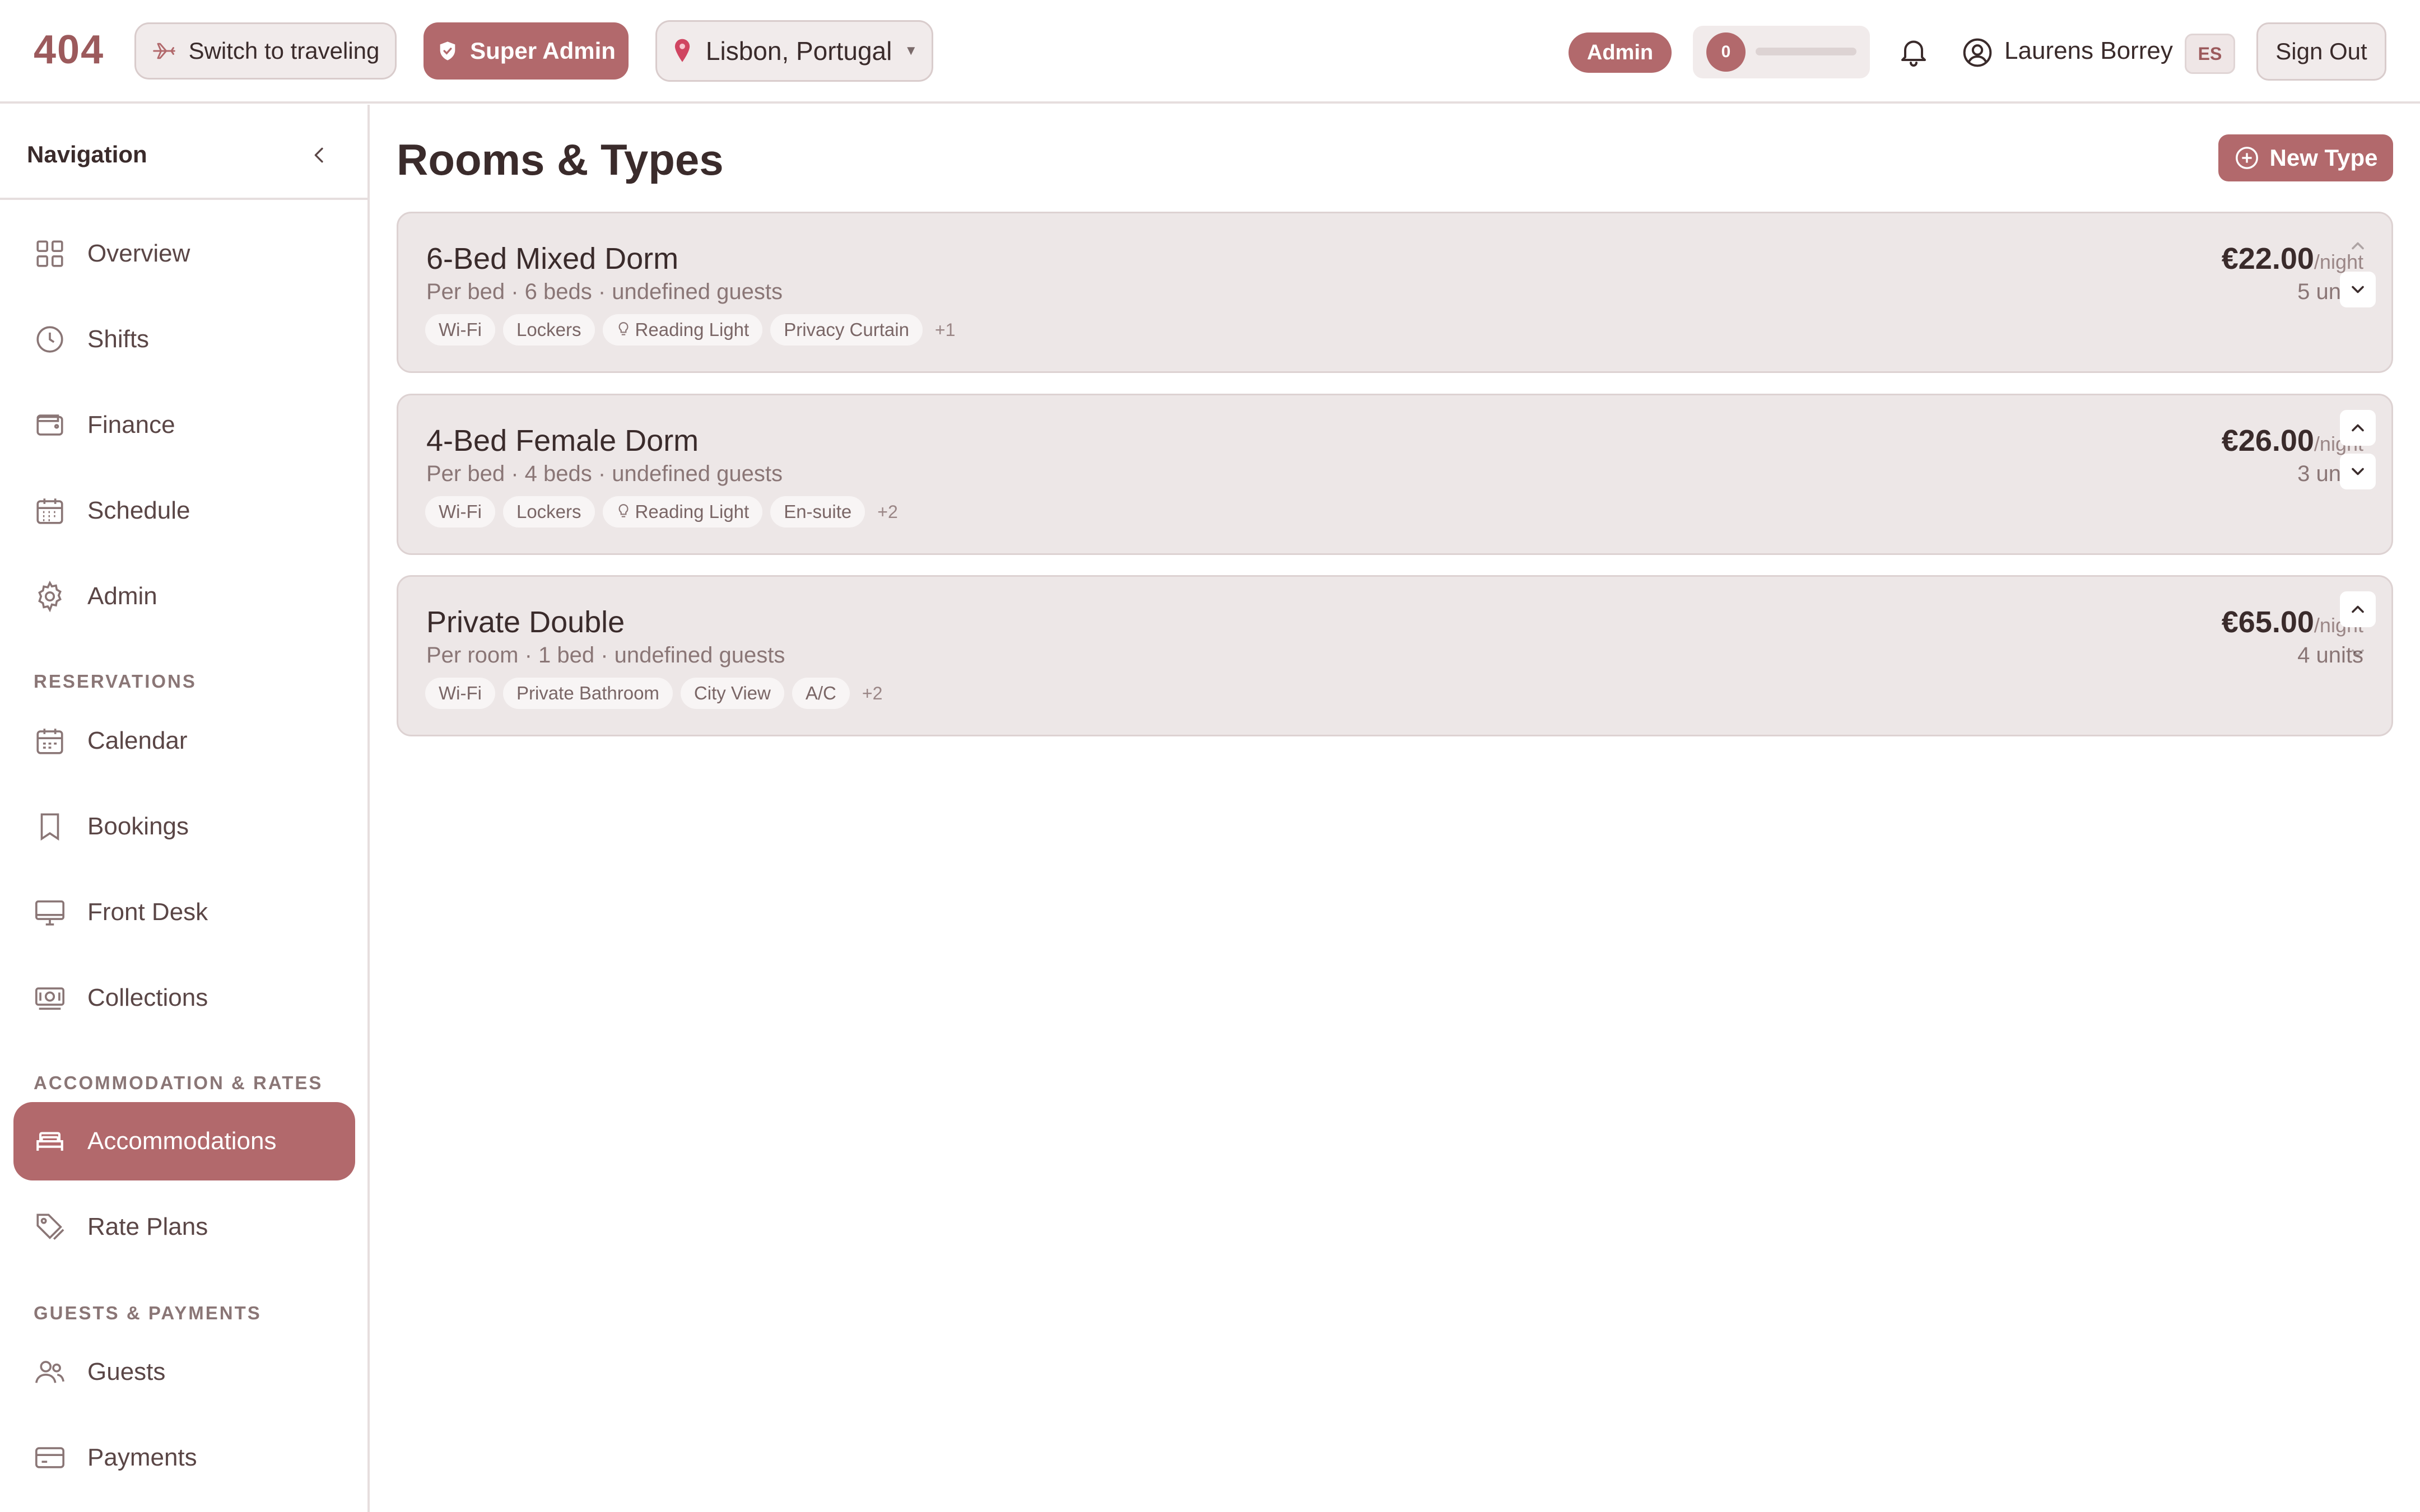  Describe the element at coordinates (2210, 54) in the screenshot. I see `language-toggle: ES` at that location.